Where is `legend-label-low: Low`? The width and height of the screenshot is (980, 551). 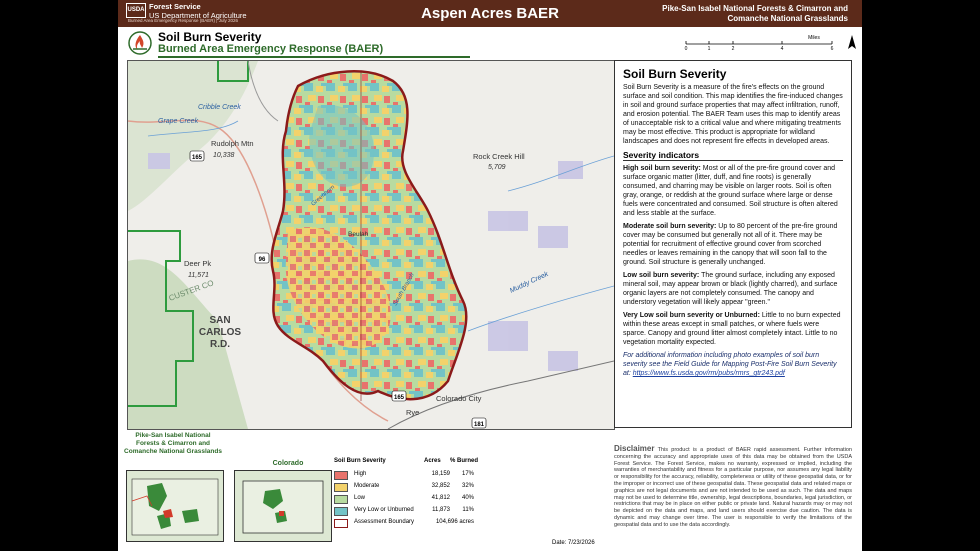
legend-label-low: Low is located at coordinates (360, 498).